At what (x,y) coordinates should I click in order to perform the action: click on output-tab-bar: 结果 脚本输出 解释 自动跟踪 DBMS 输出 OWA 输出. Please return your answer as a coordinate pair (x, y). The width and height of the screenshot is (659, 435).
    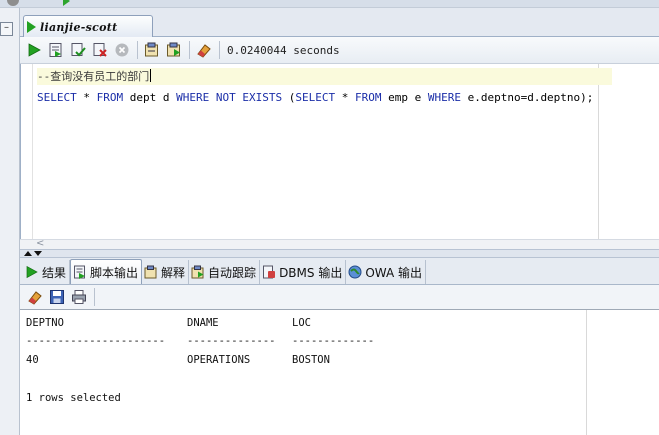
    Looking at the image, I should click on (339, 271).